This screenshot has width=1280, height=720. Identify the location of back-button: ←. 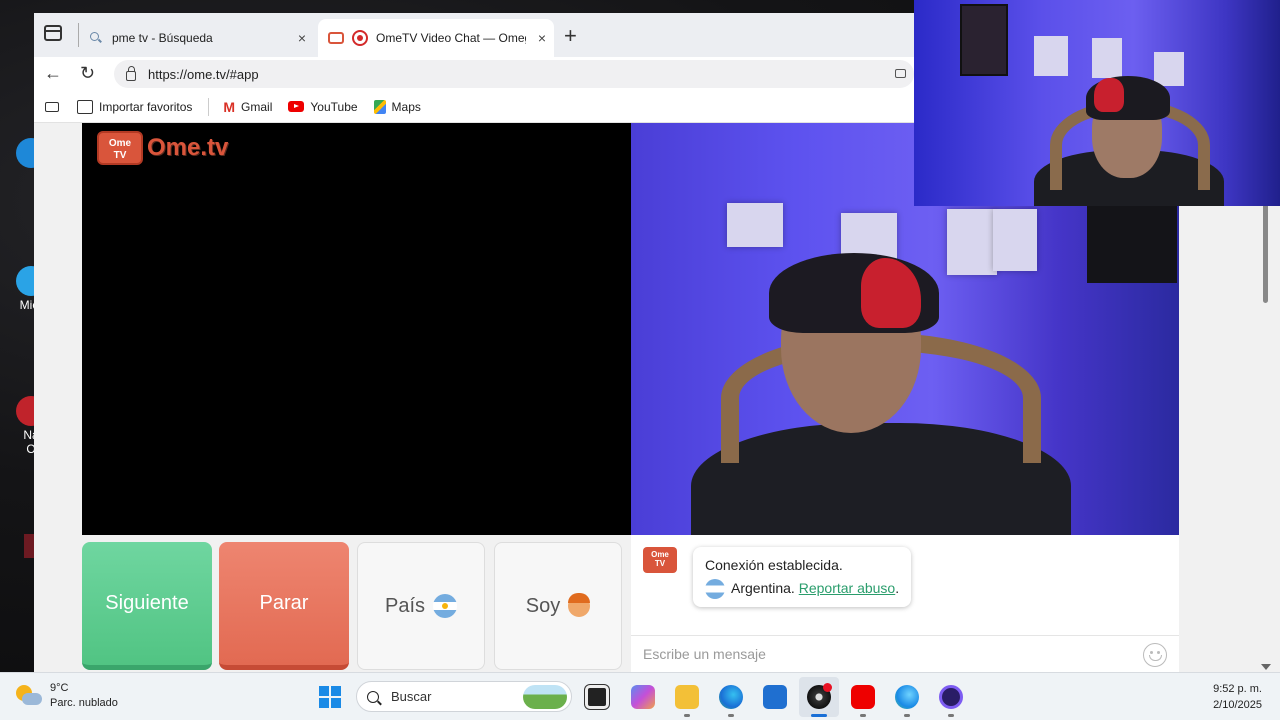
(53, 73).